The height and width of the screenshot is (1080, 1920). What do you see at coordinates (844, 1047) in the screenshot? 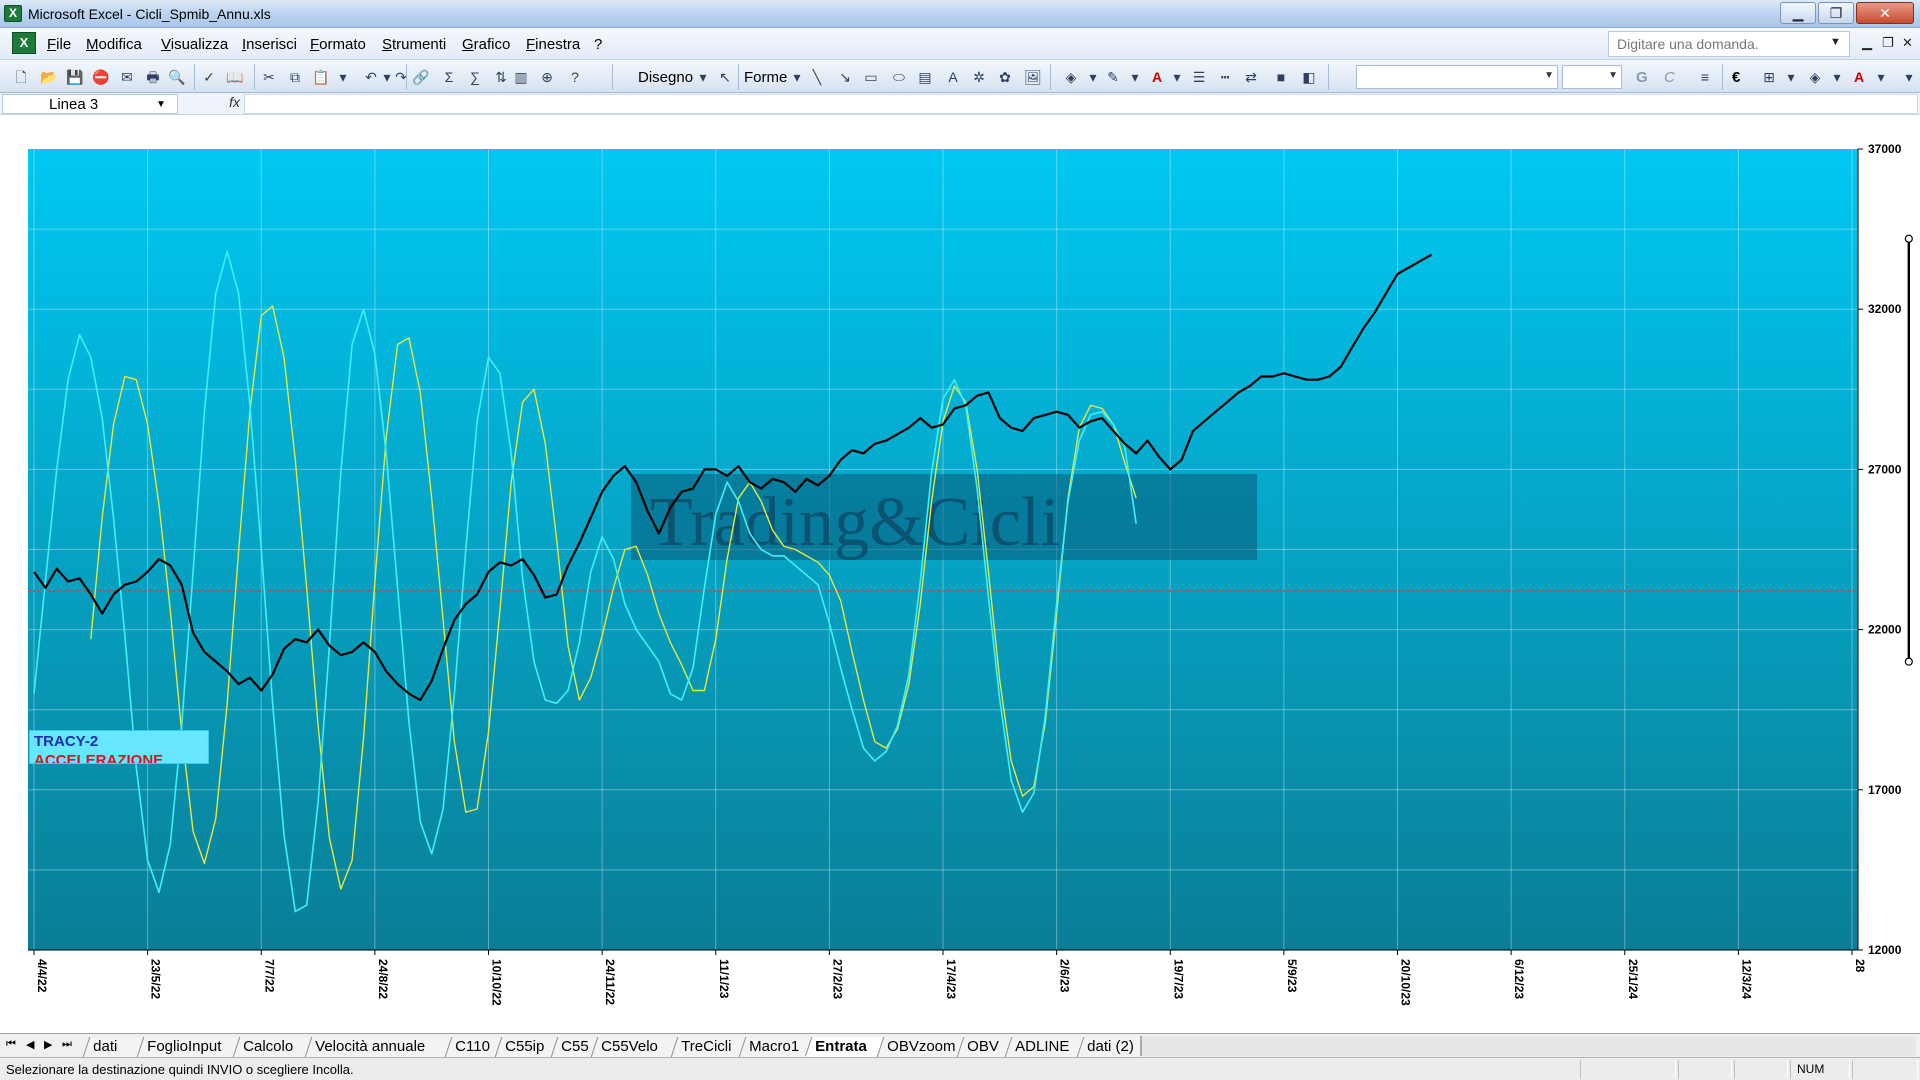
I see `sheet-tab: Entrata` at bounding box center [844, 1047].